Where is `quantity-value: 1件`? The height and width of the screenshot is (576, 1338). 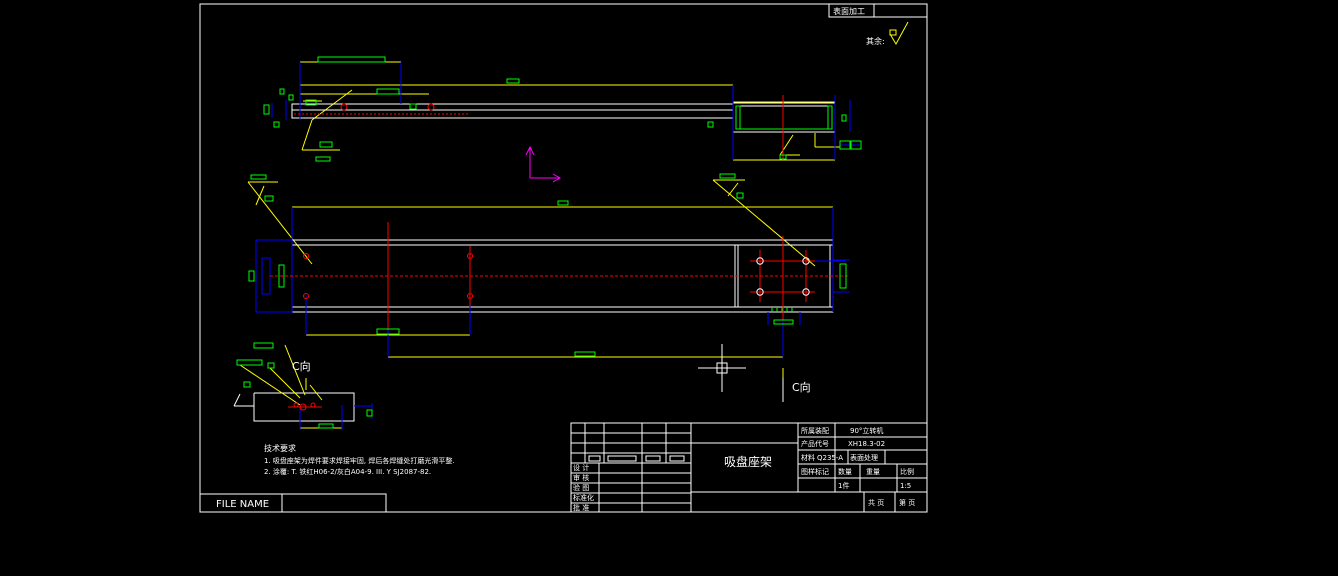 quantity-value: 1件 is located at coordinates (843, 485).